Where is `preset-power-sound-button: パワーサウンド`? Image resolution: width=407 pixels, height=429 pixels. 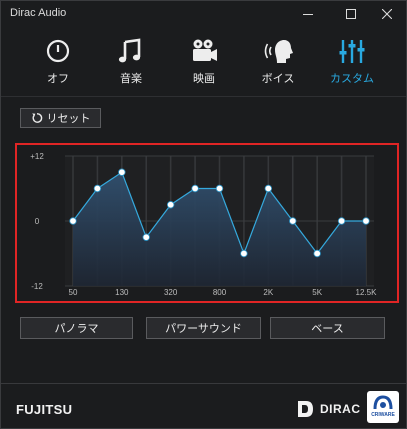 preset-power-sound-button: パワーサウンド is located at coordinates (203, 328).